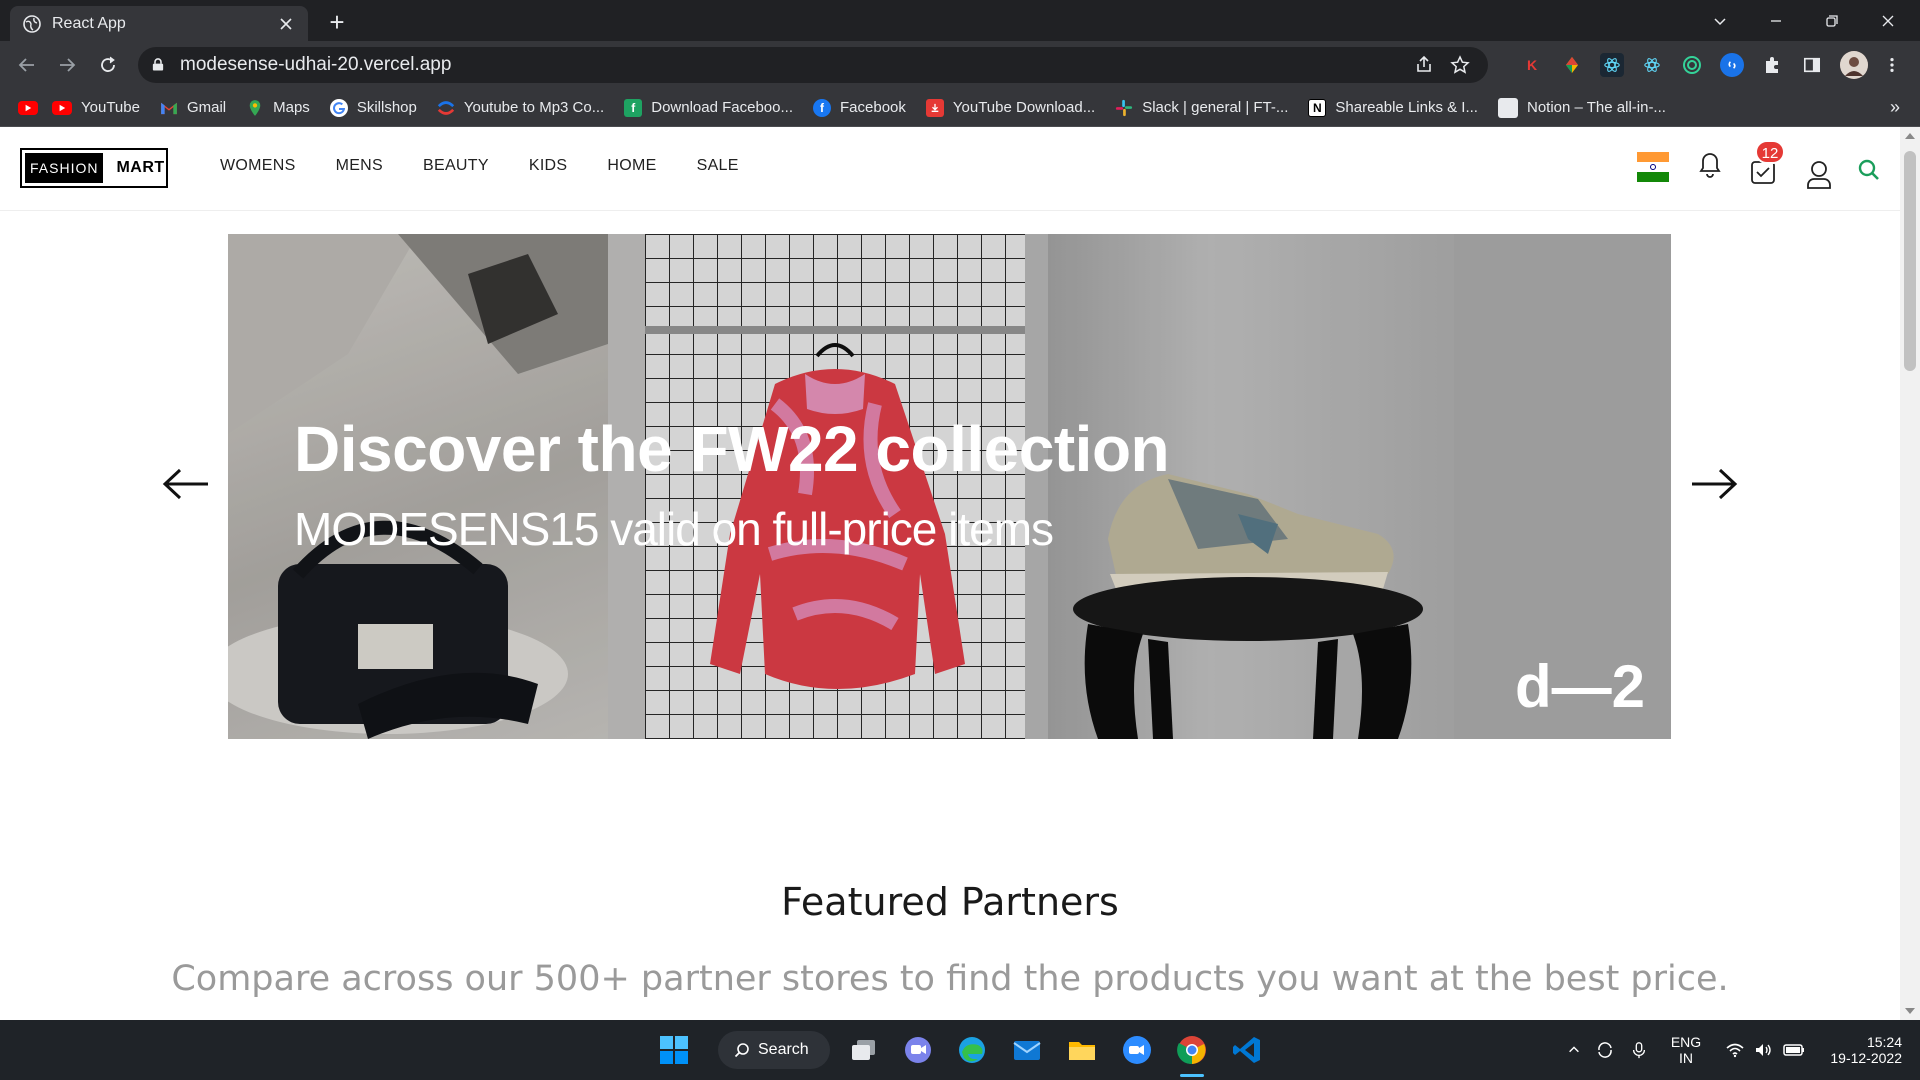  What do you see at coordinates (291, 107) in the screenshot?
I see `bookmark-label: Maps` at bounding box center [291, 107].